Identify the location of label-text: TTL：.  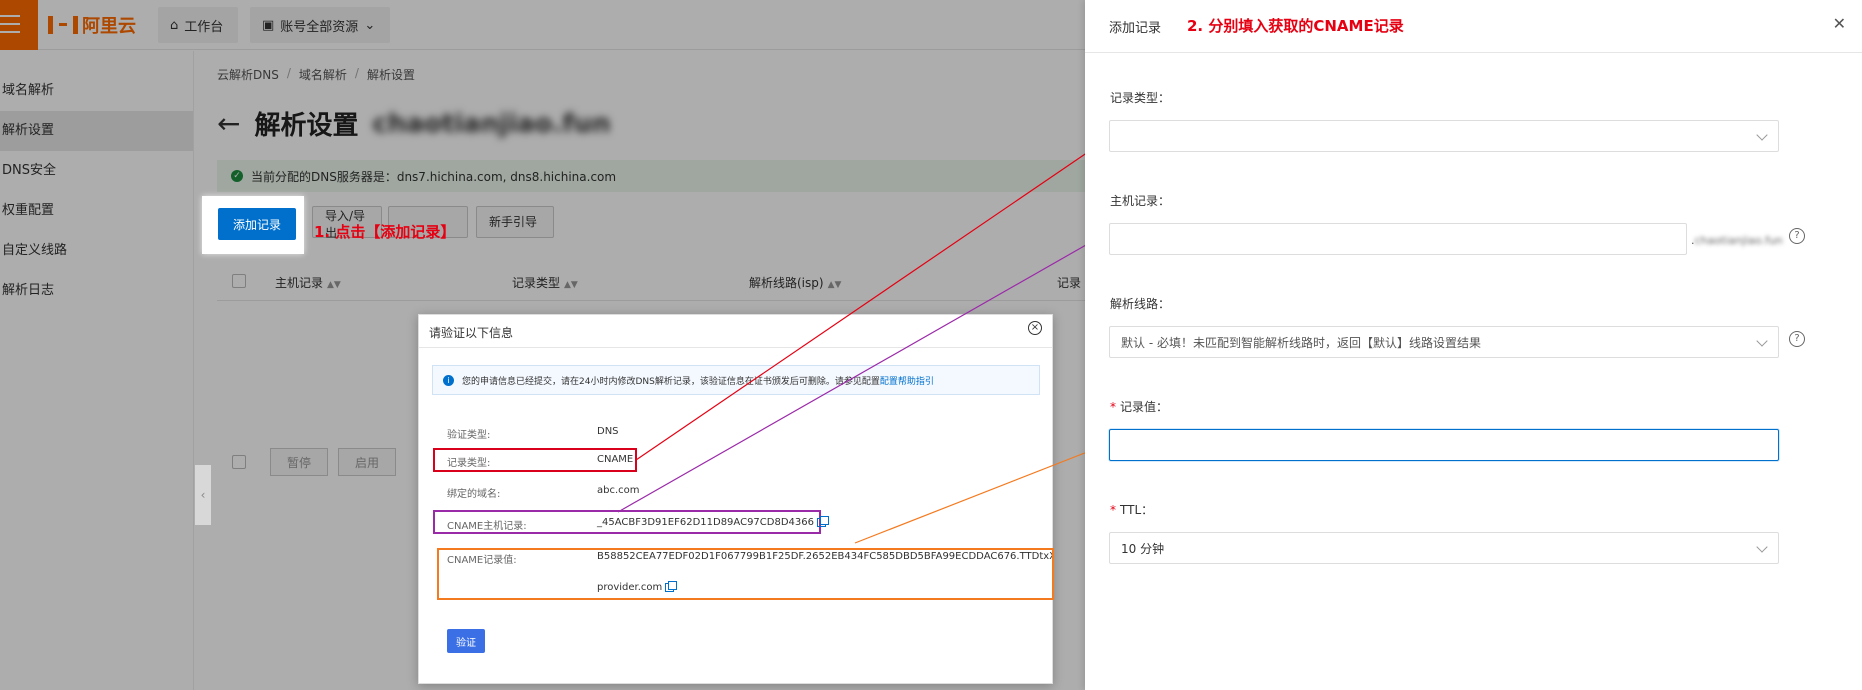
(1137, 510).